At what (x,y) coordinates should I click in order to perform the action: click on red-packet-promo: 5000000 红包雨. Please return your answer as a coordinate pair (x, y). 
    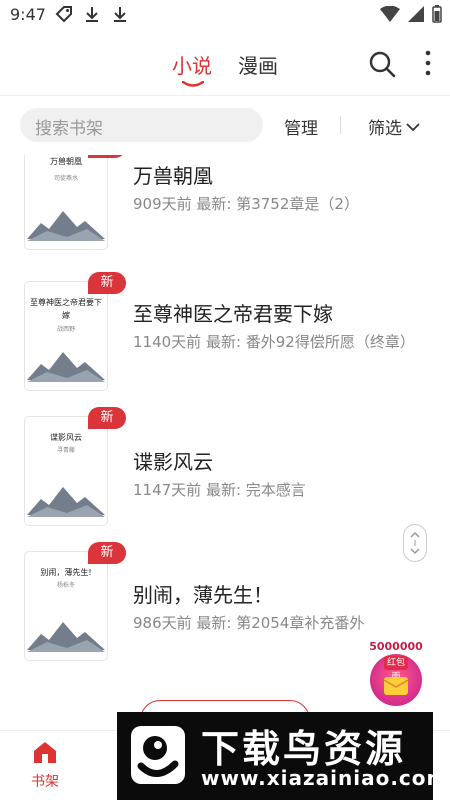
    Looking at the image, I should click on (396, 673).